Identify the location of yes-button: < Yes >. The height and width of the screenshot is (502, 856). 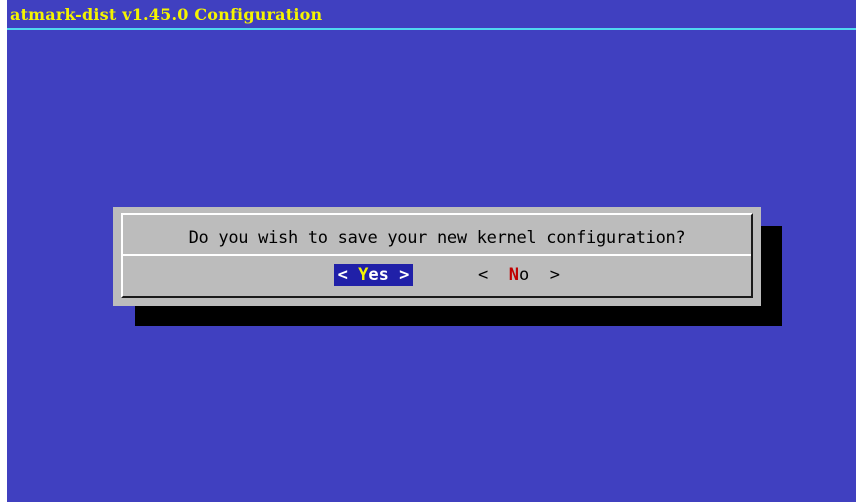
(373, 275).